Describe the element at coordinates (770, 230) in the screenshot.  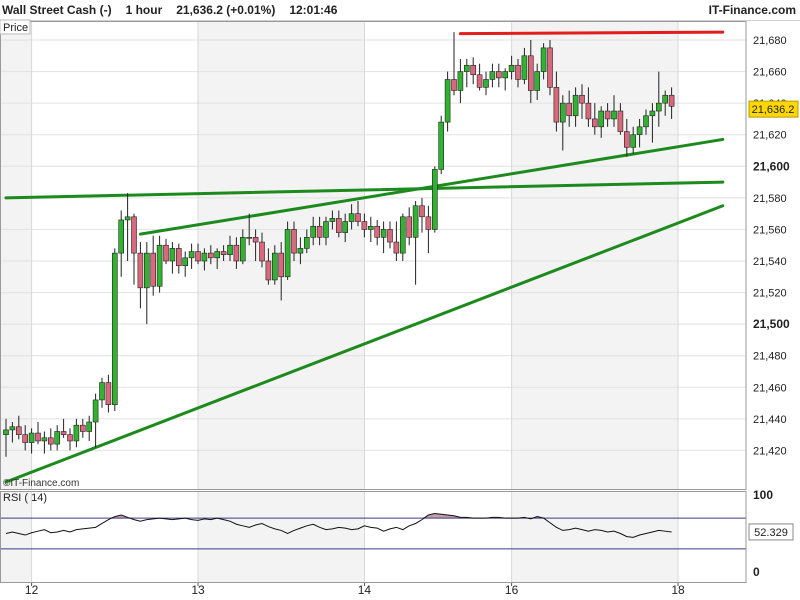
I see `price-tick-label: 21,560` at that location.